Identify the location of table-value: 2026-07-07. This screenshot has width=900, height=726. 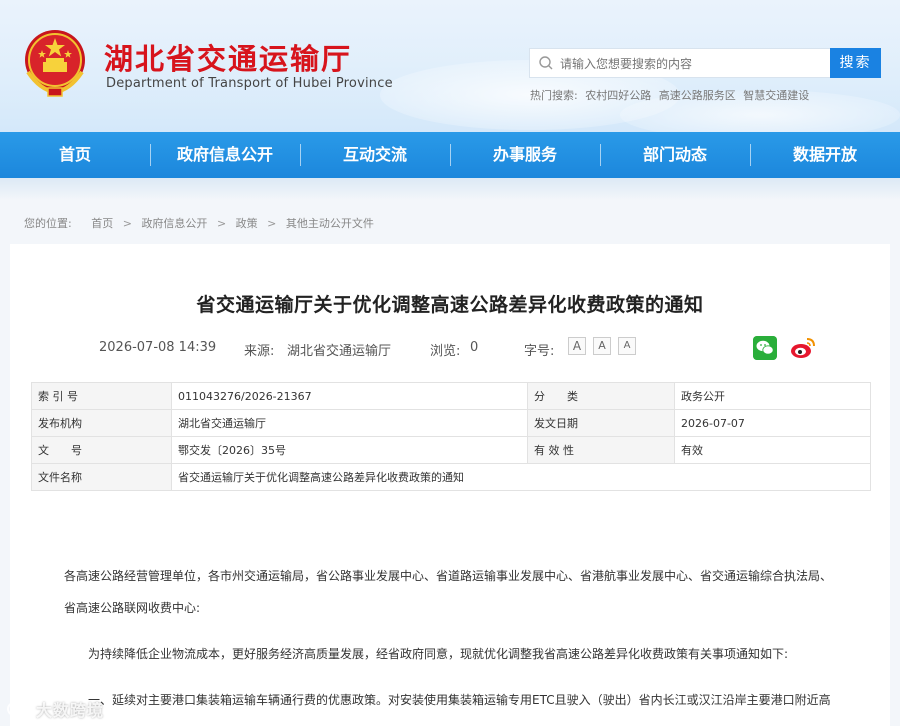
(772, 423).